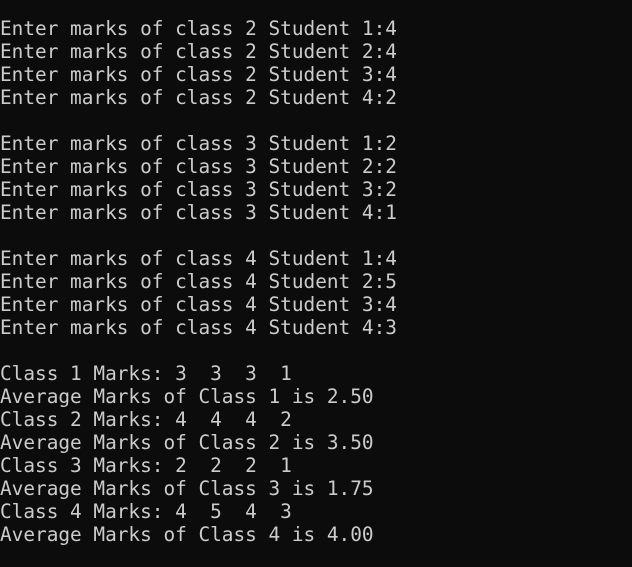 The height and width of the screenshot is (567, 632). Describe the element at coordinates (187, 442) in the screenshot. I see `console-line: Average Marks of Class 2 is 3.50` at that location.